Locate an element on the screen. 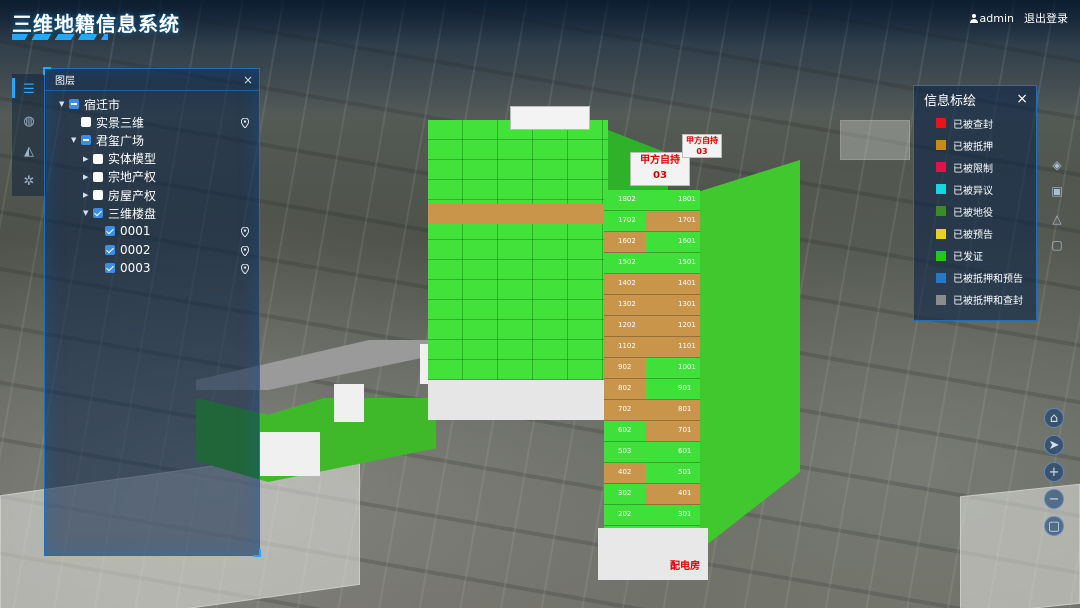 The width and height of the screenshot is (1080, 608). palette-icon: ◍ is located at coordinates (29, 121).